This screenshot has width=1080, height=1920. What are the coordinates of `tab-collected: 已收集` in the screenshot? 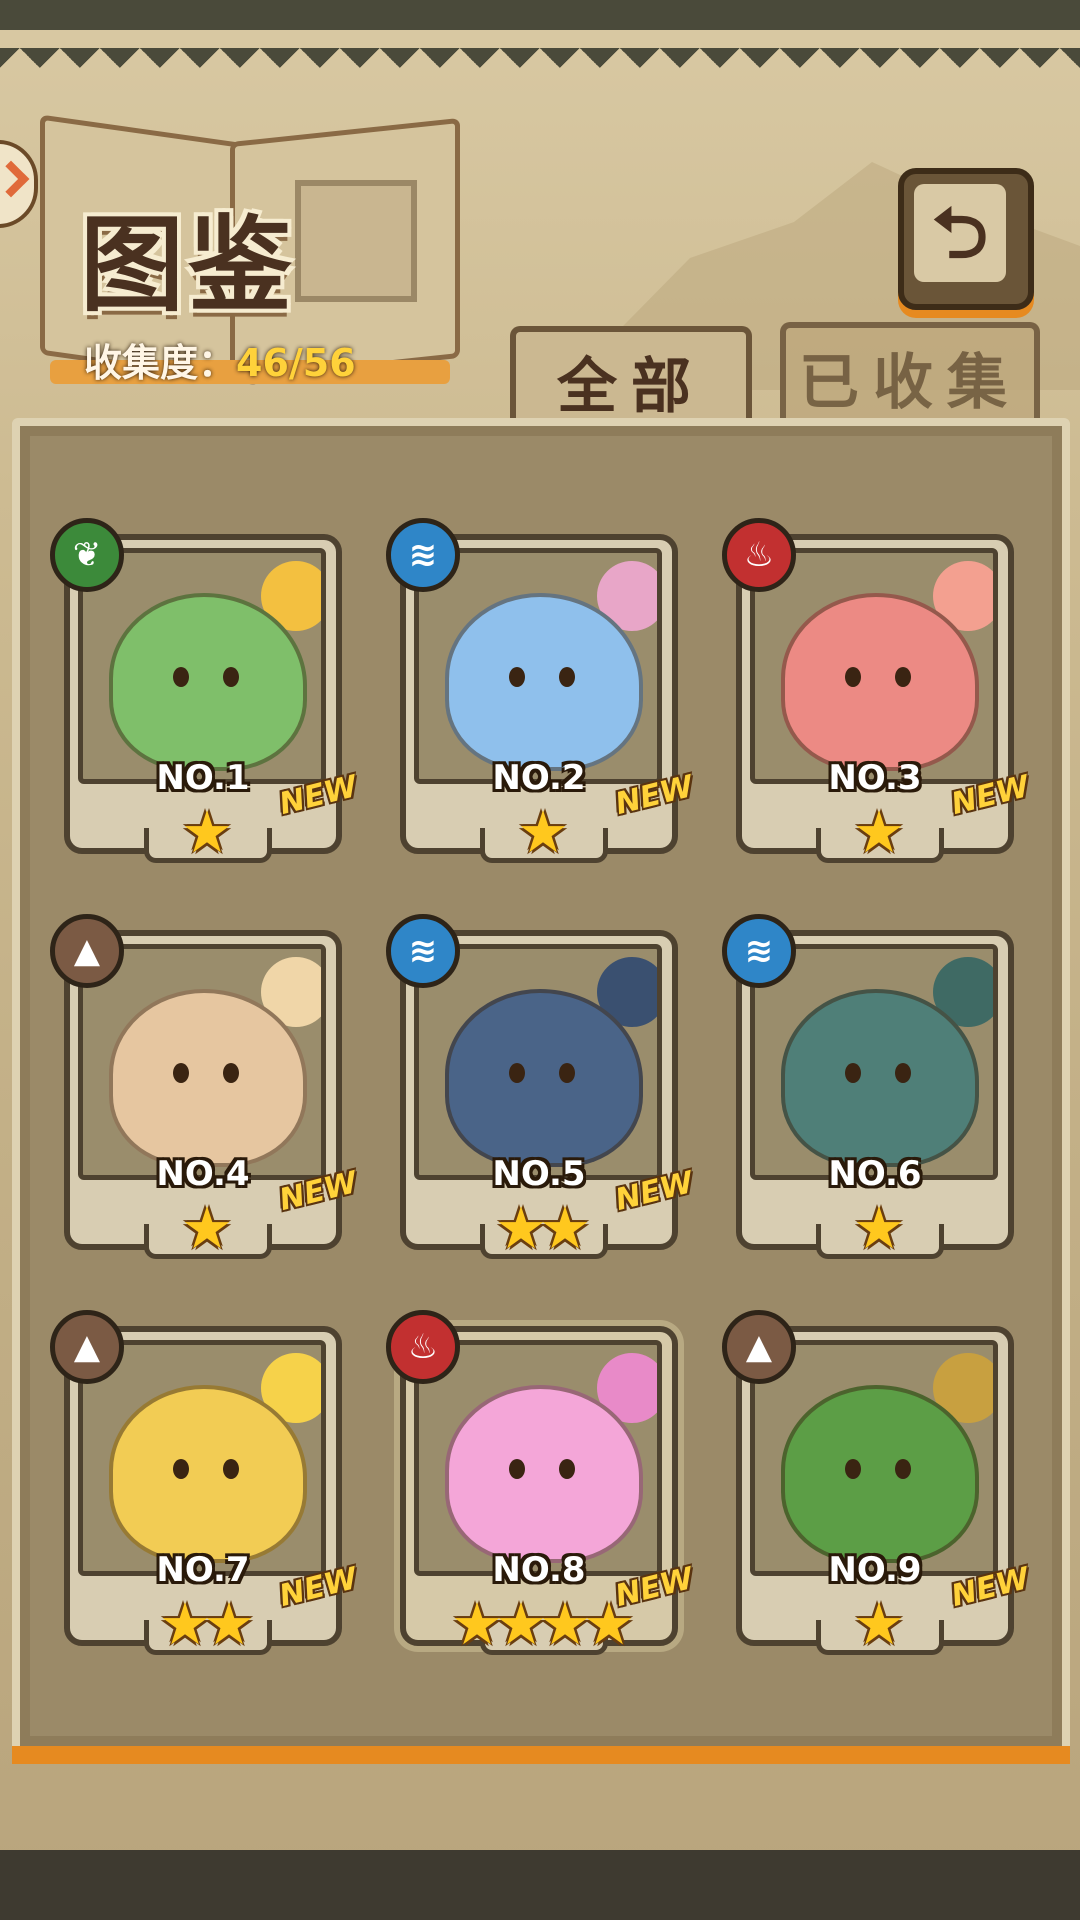 It's located at (910, 377).